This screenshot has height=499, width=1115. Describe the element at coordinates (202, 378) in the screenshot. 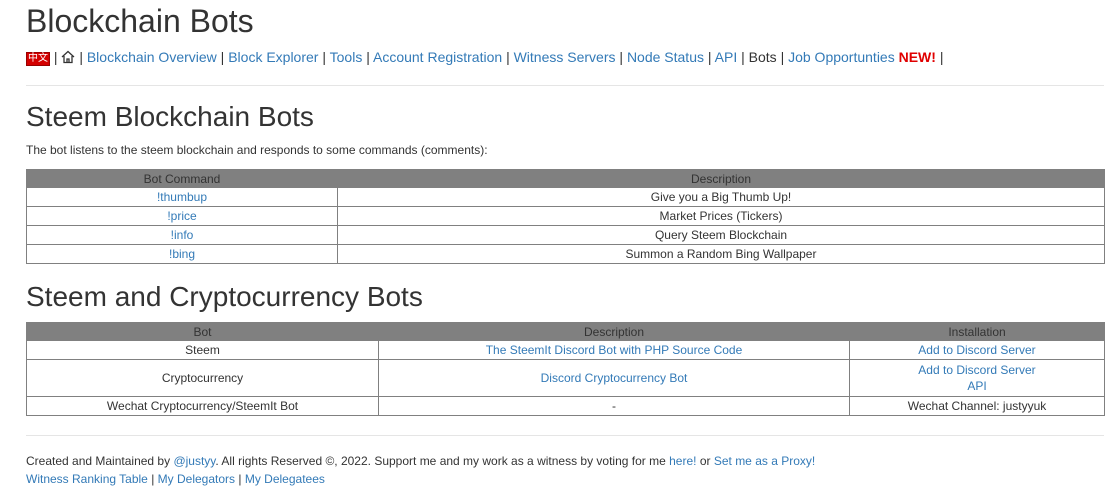

I see `bot-name: Cryptocurrency` at that location.